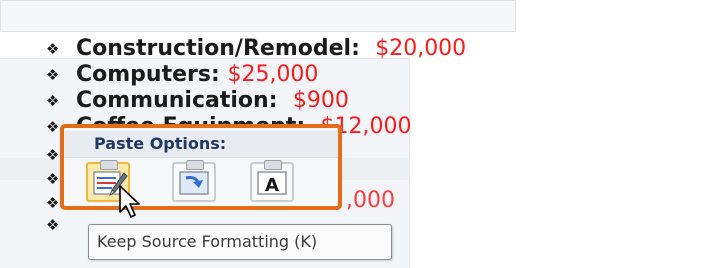  What do you see at coordinates (240, 242) in the screenshot?
I see `tooltip: Keep Source Formatting (K)` at bounding box center [240, 242].